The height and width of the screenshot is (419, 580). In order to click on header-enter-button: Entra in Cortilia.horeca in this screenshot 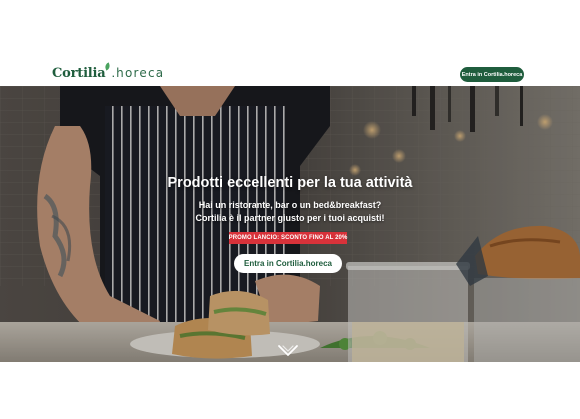, I will do `click(492, 74)`.